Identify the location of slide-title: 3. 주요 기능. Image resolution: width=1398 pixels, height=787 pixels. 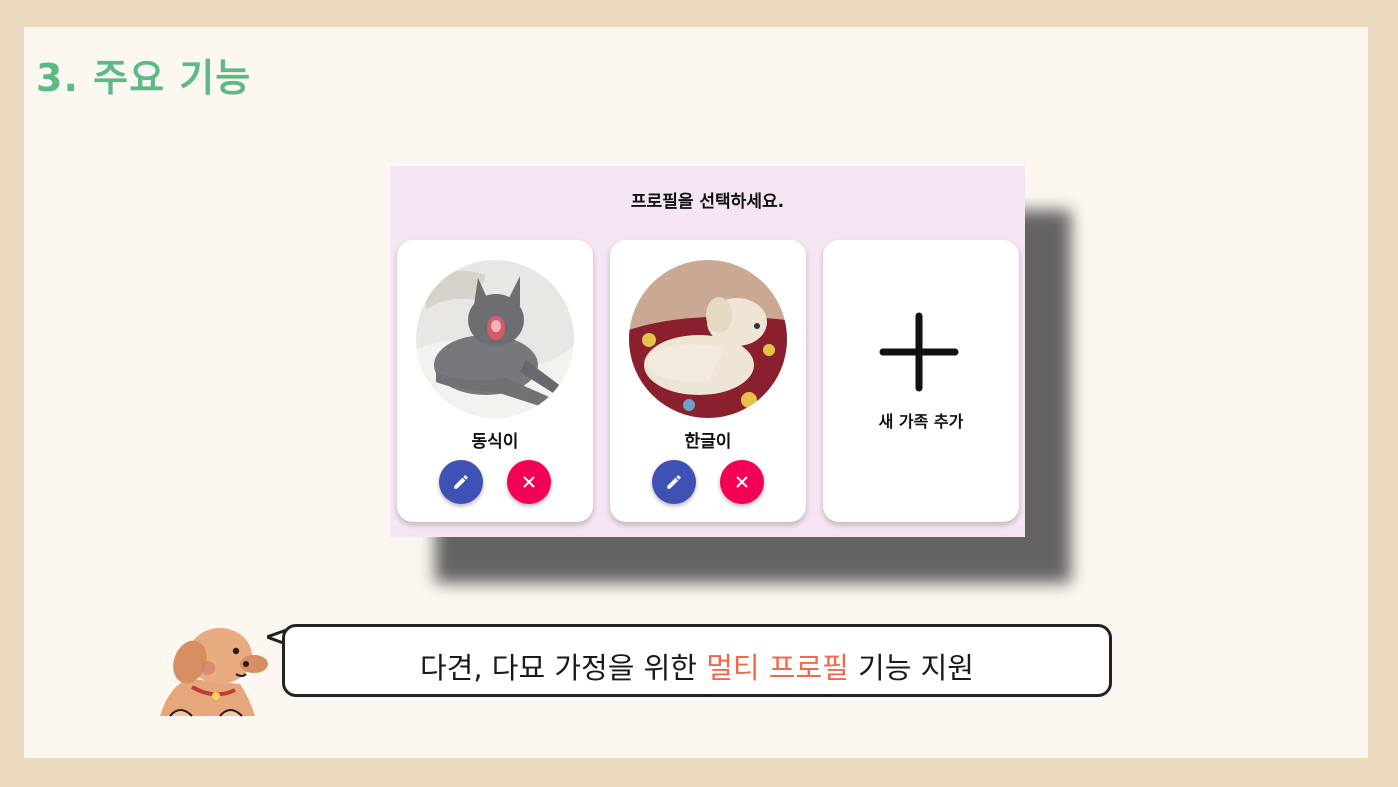
(144, 78).